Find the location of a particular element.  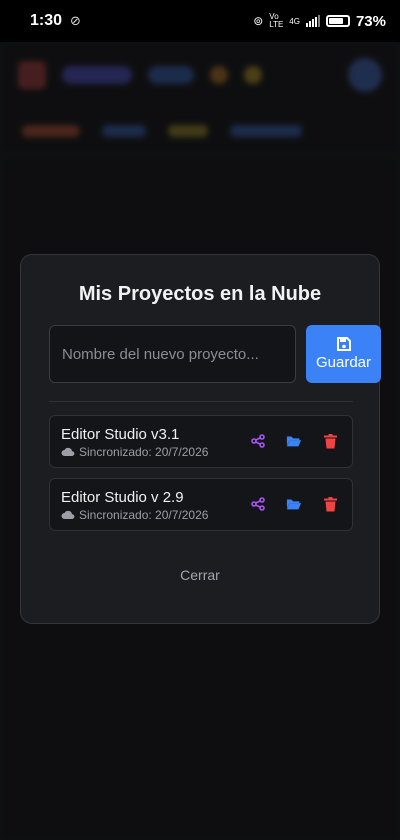

signal-icon is located at coordinates (312, 21).